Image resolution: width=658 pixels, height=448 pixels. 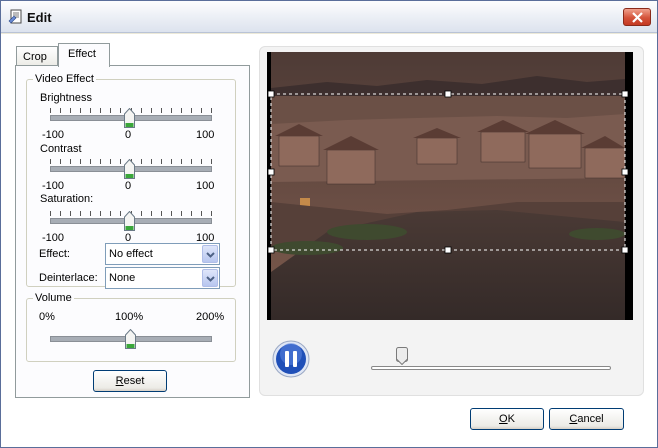 What do you see at coordinates (53, 298) in the screenshot?
I see `group-legend: Volume` at bounding box center [53, 298].